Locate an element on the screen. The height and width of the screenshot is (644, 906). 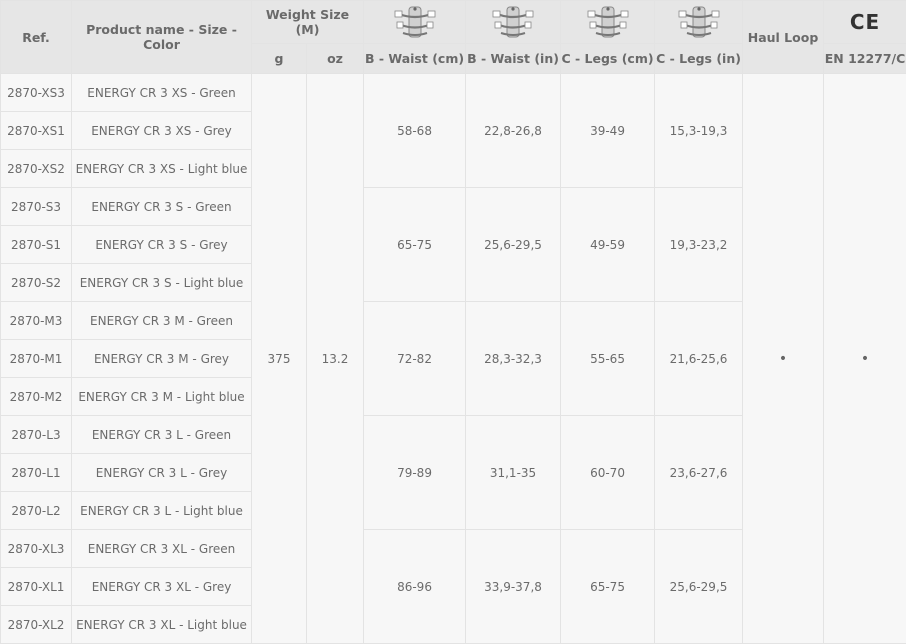
legs-cm-cell: 49-59 is located at coordinates (608, 245).